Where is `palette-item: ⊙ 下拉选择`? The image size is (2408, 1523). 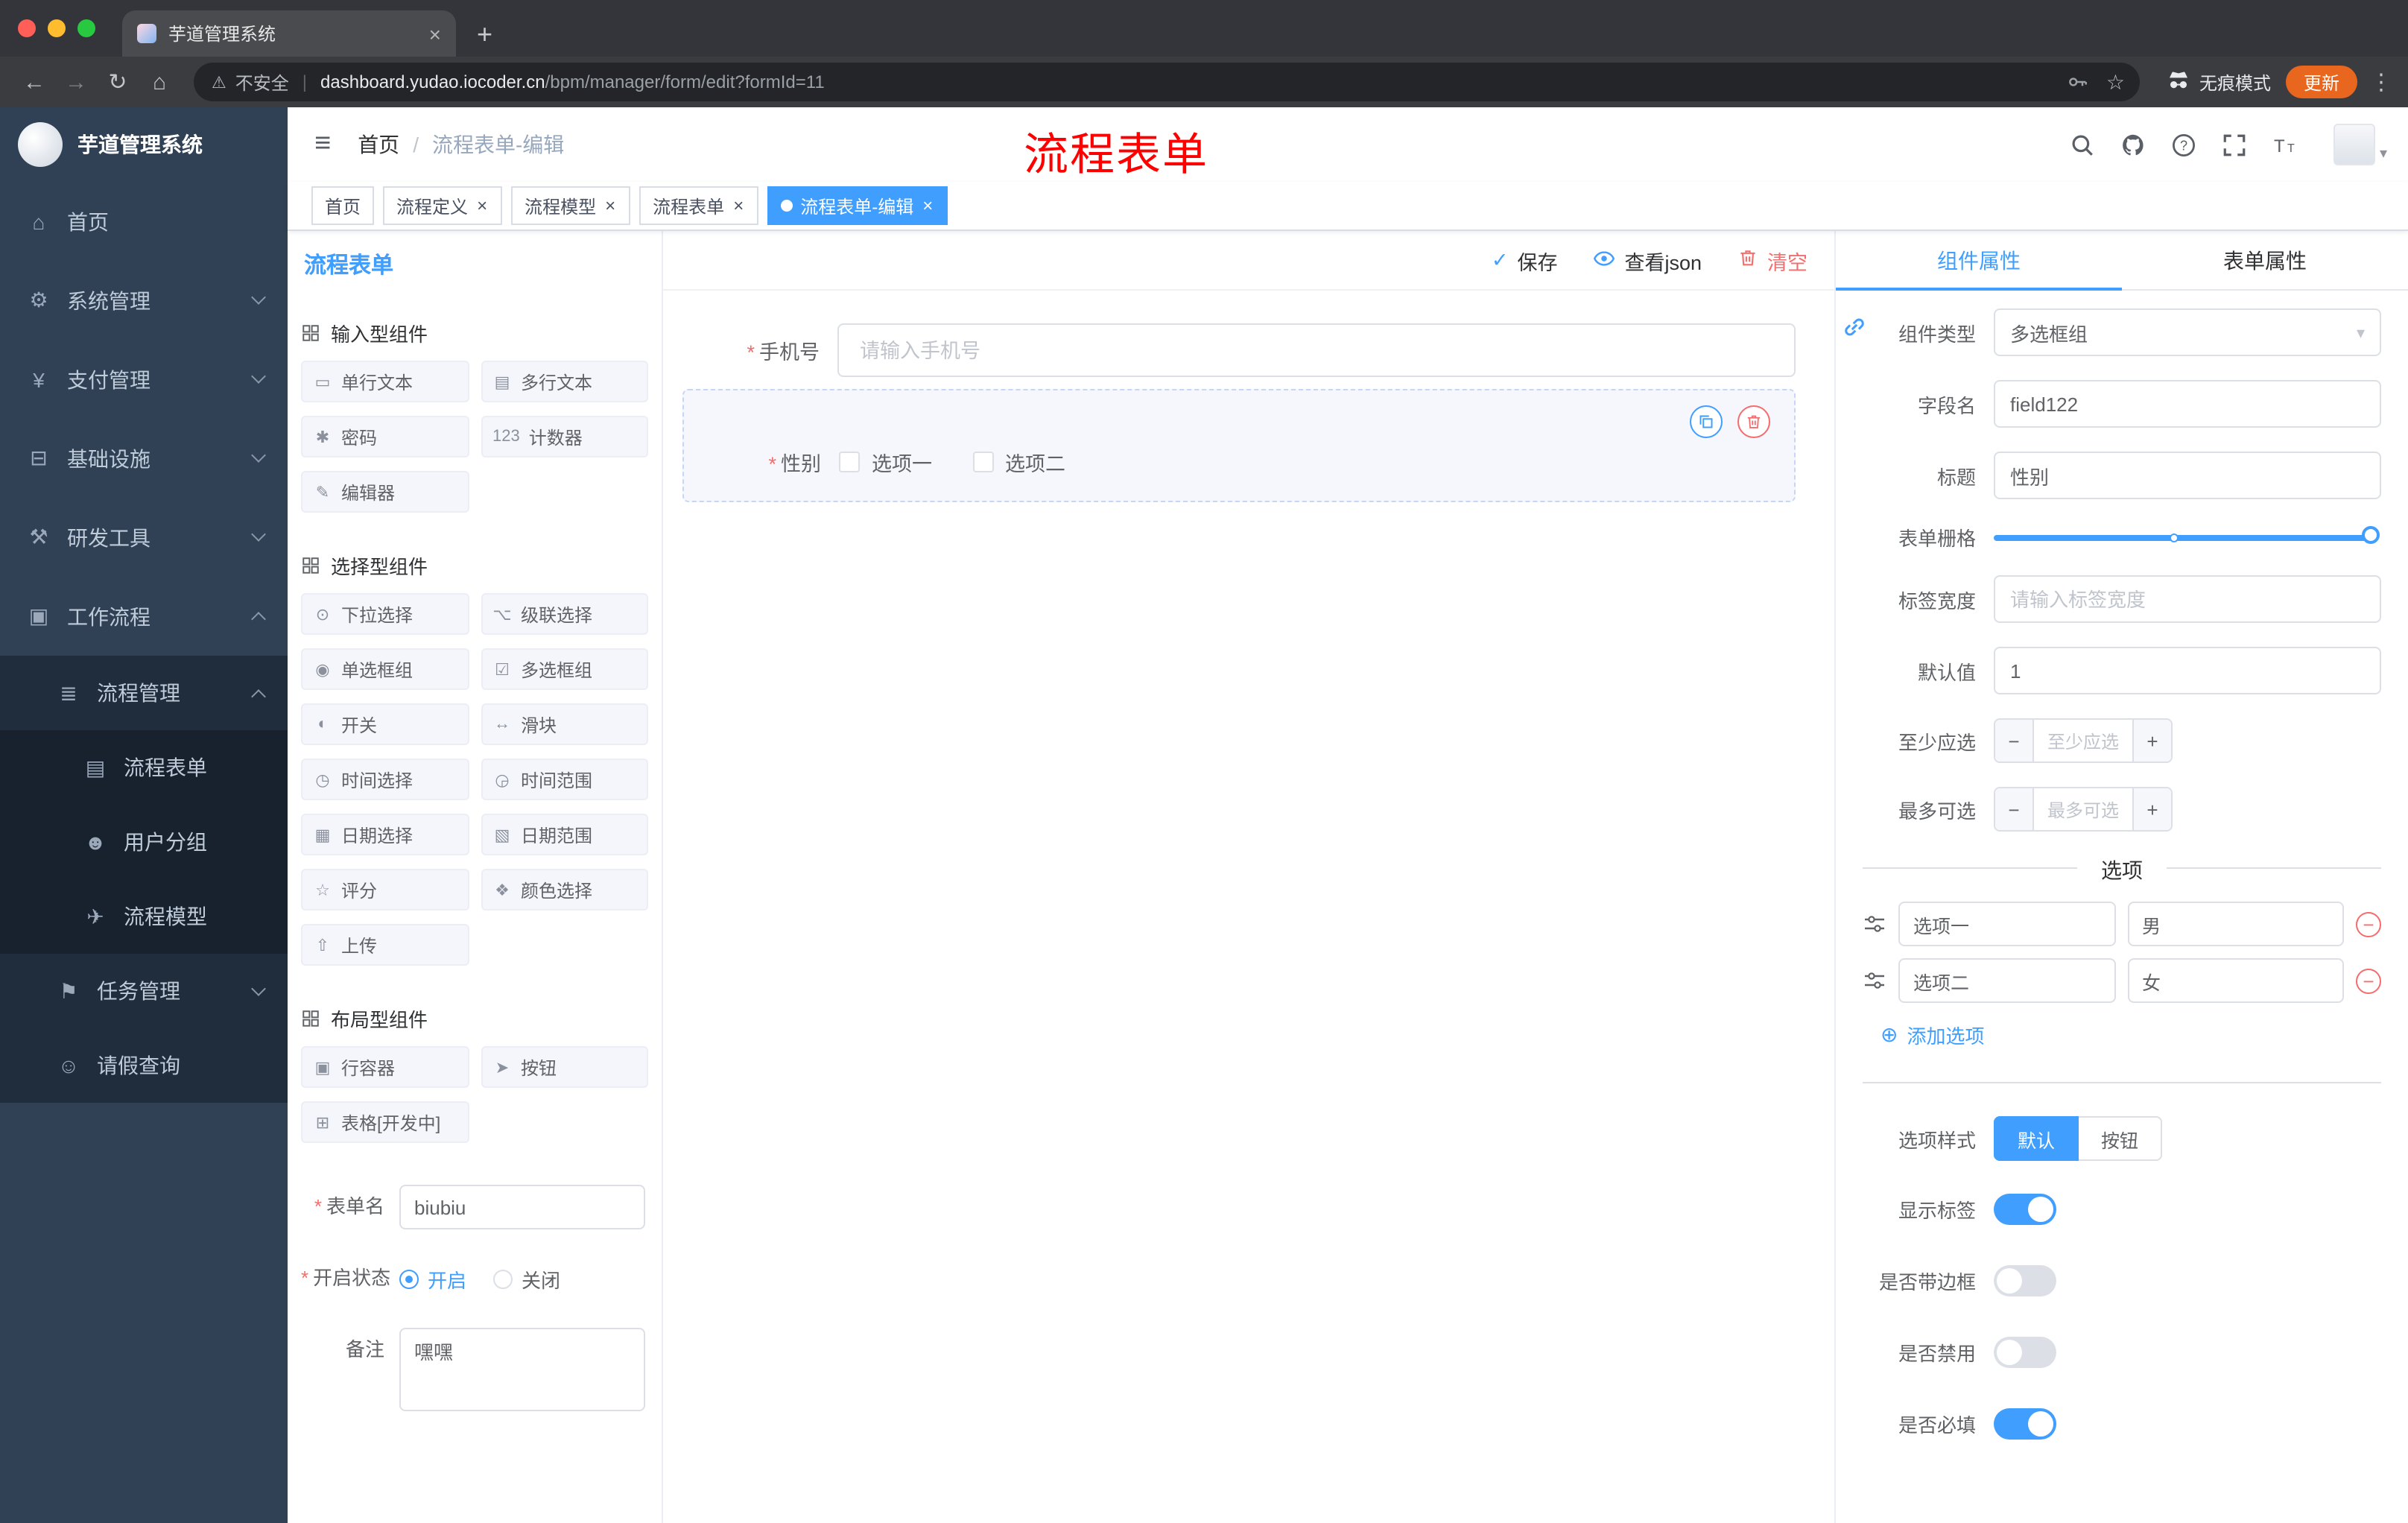 palette-item: ⊙ 下拉选择 is located at coordinates (385, 614).